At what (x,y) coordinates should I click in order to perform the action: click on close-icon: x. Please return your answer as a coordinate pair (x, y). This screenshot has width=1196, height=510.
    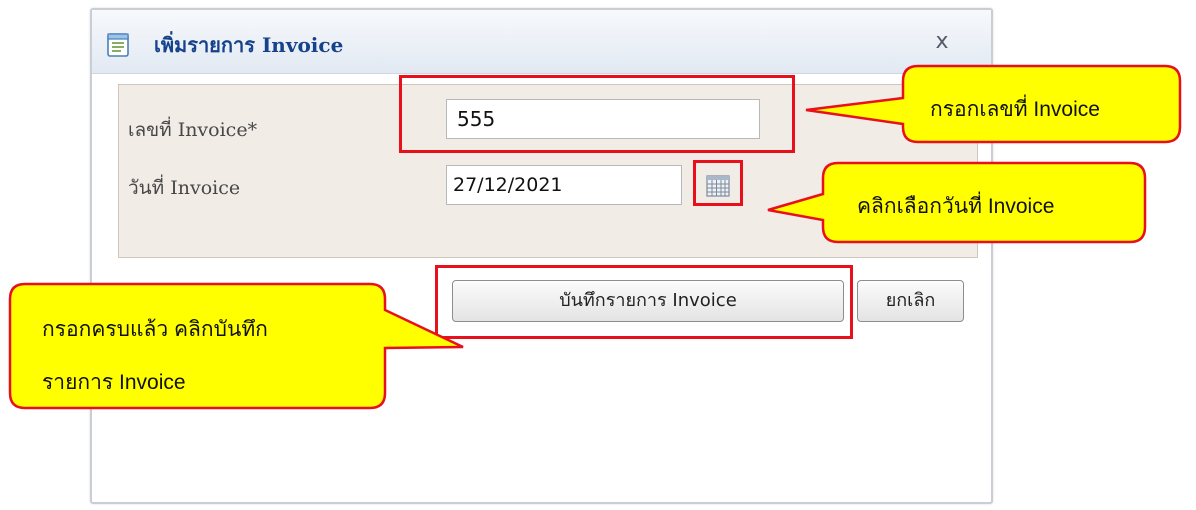
    Looking at the image, I should click on (942, 42).